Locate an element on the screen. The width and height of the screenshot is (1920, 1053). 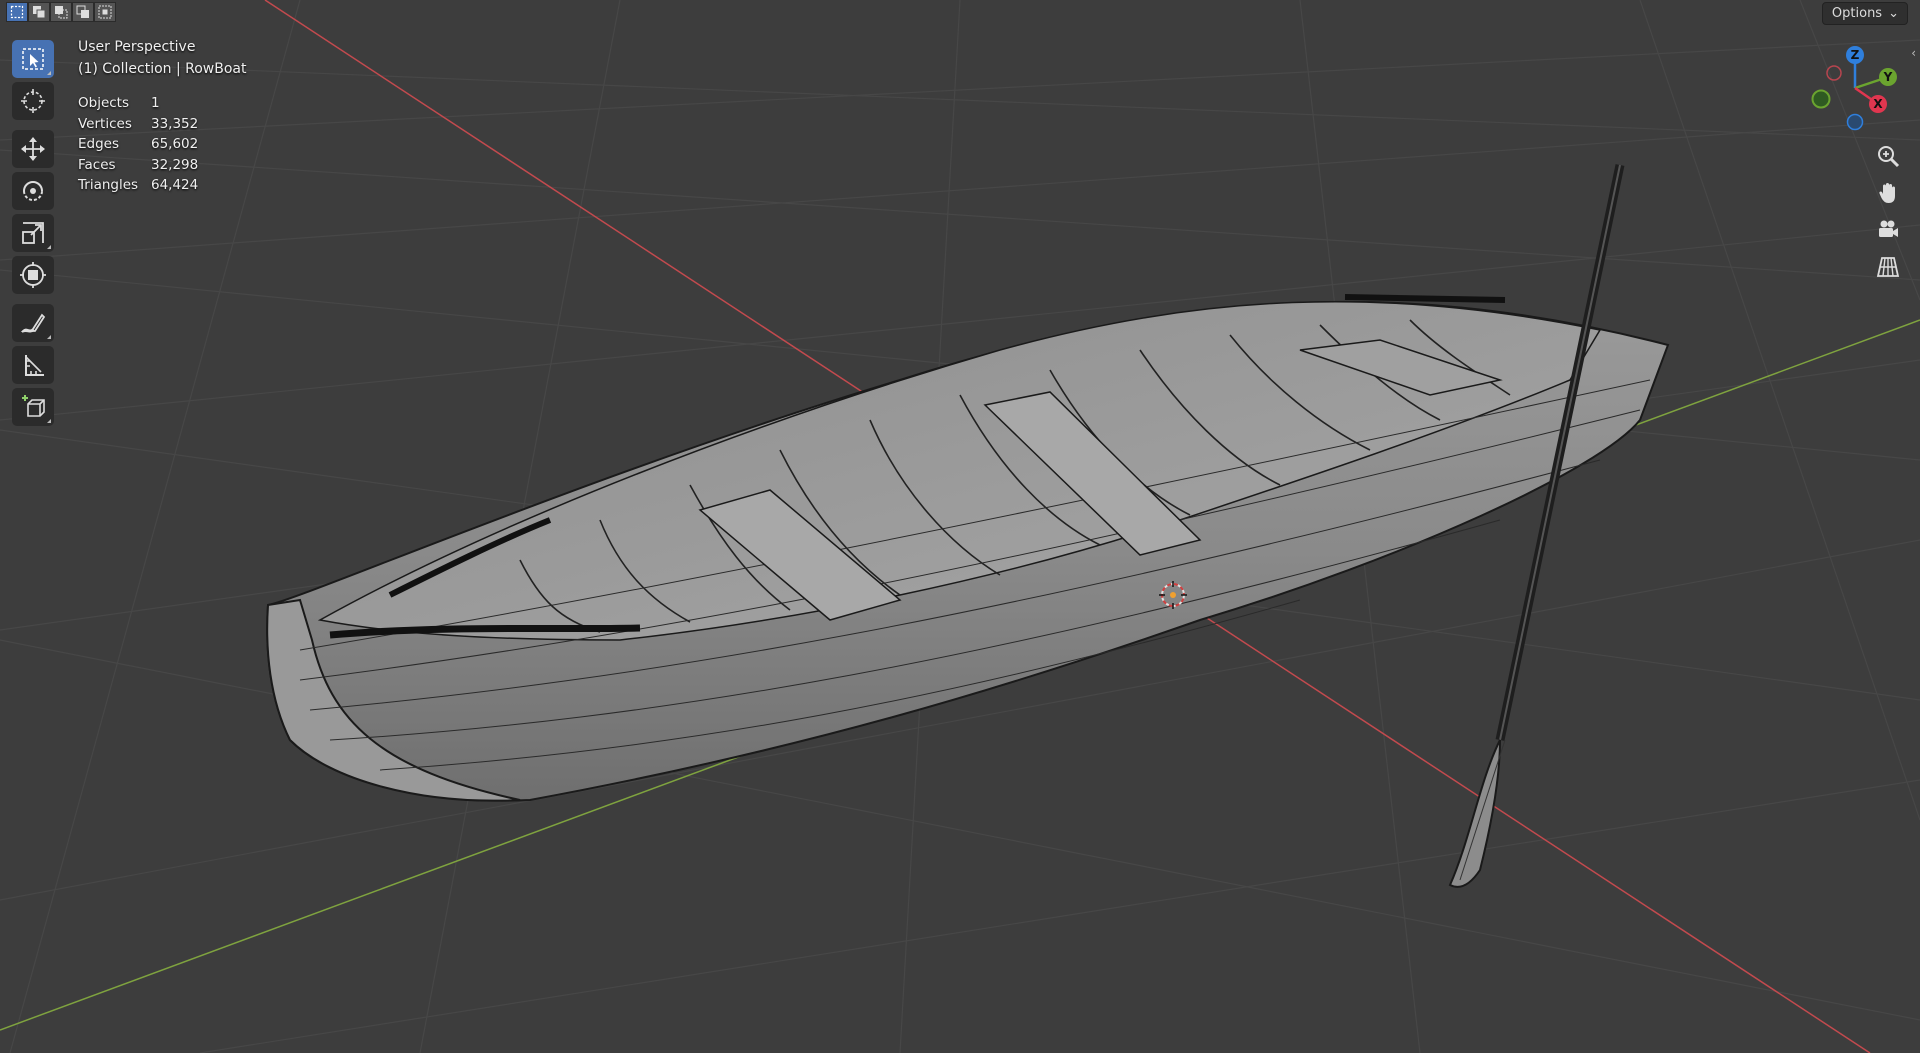
zoom-button is located at coordinates (1888, 156).